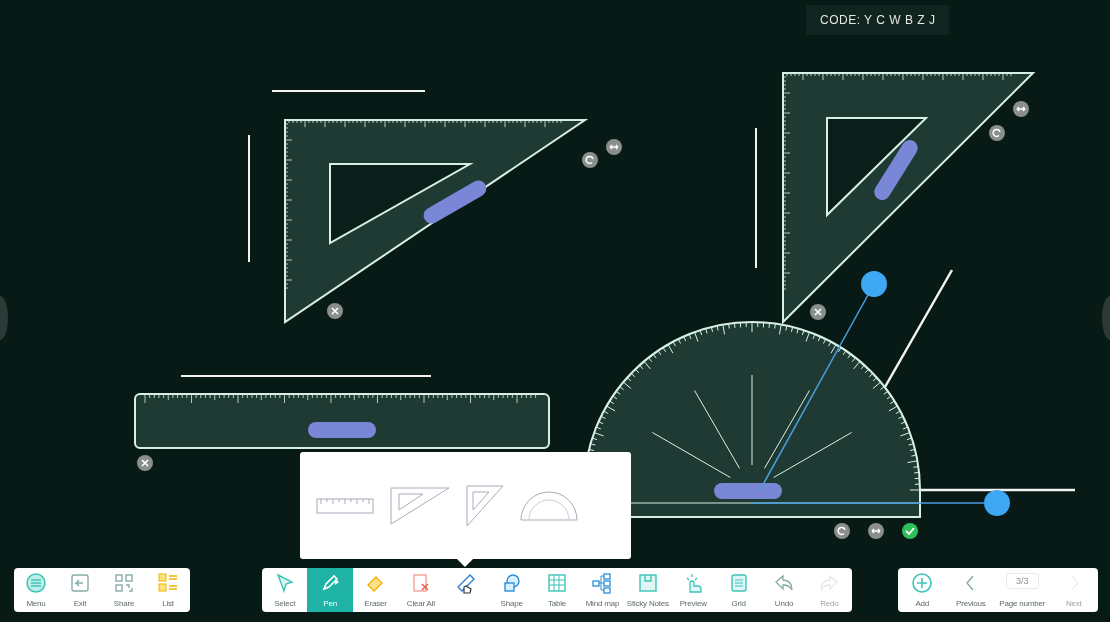  What do you see at coordinates (421, 590) in the screenshot?
I see `clear-tool-button: Clear All` at bounding box center [421, 590].